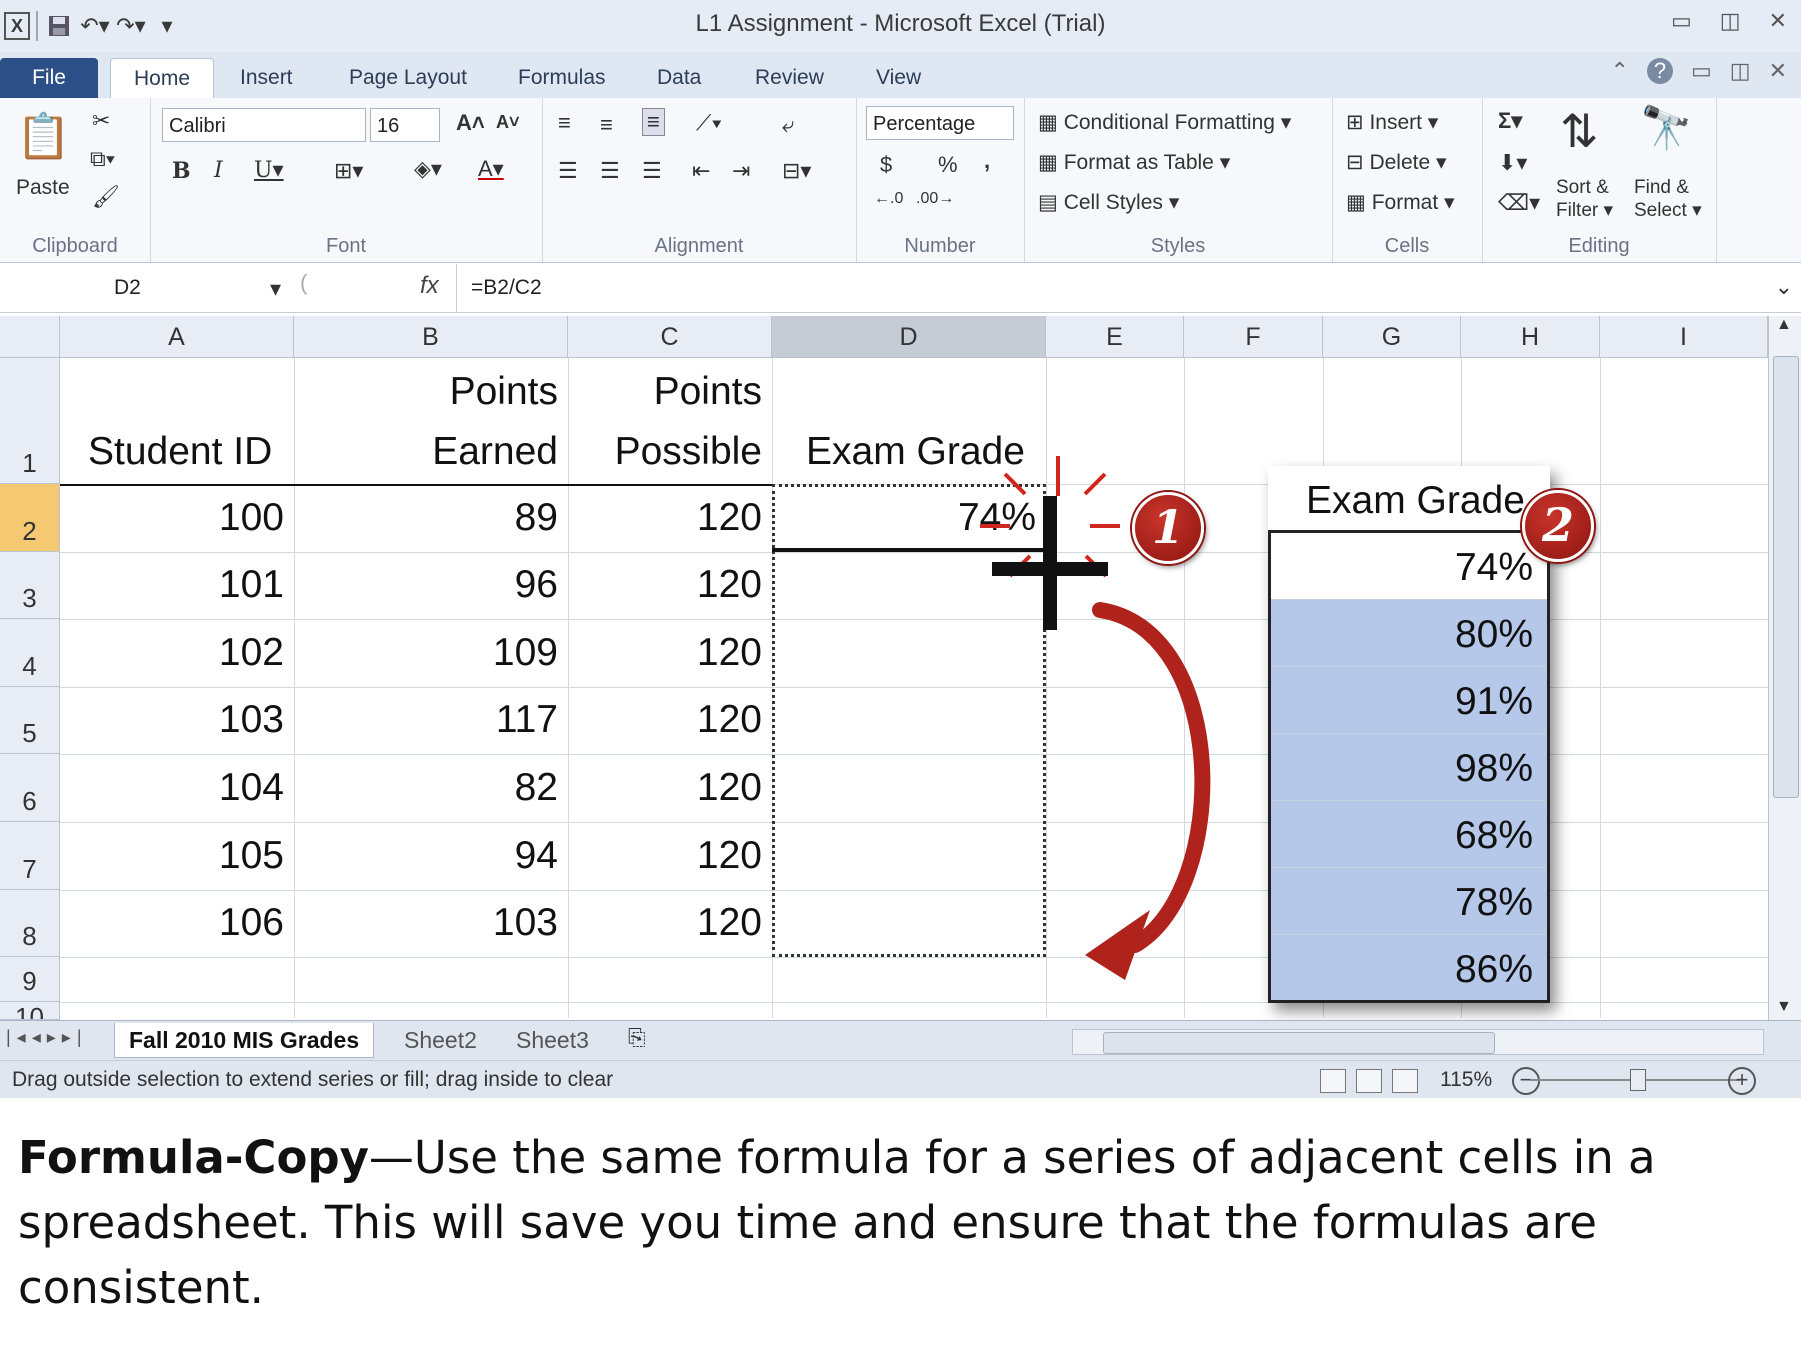 This screenshot has height=1351, width=1801. What do you see at coordinates (1253, 337) in the screenshot?
I see `column-header-f: F` at bounding box center [1253, 337].